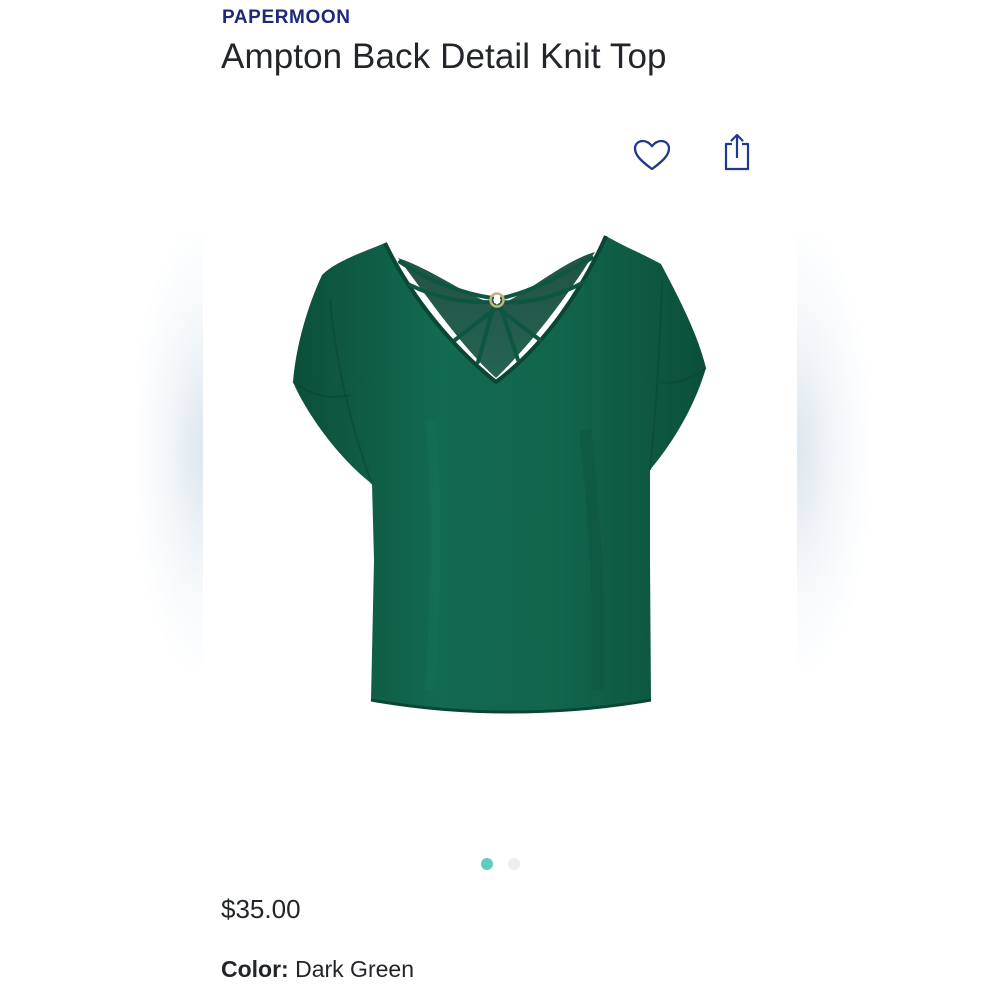 Image resolution: width=1000 pixels, height=1000 pixels. Describe the element at coordinates (444, 56) in the screenshot. I see `product-title: Ampton Back Detail Knit Top` at that location.